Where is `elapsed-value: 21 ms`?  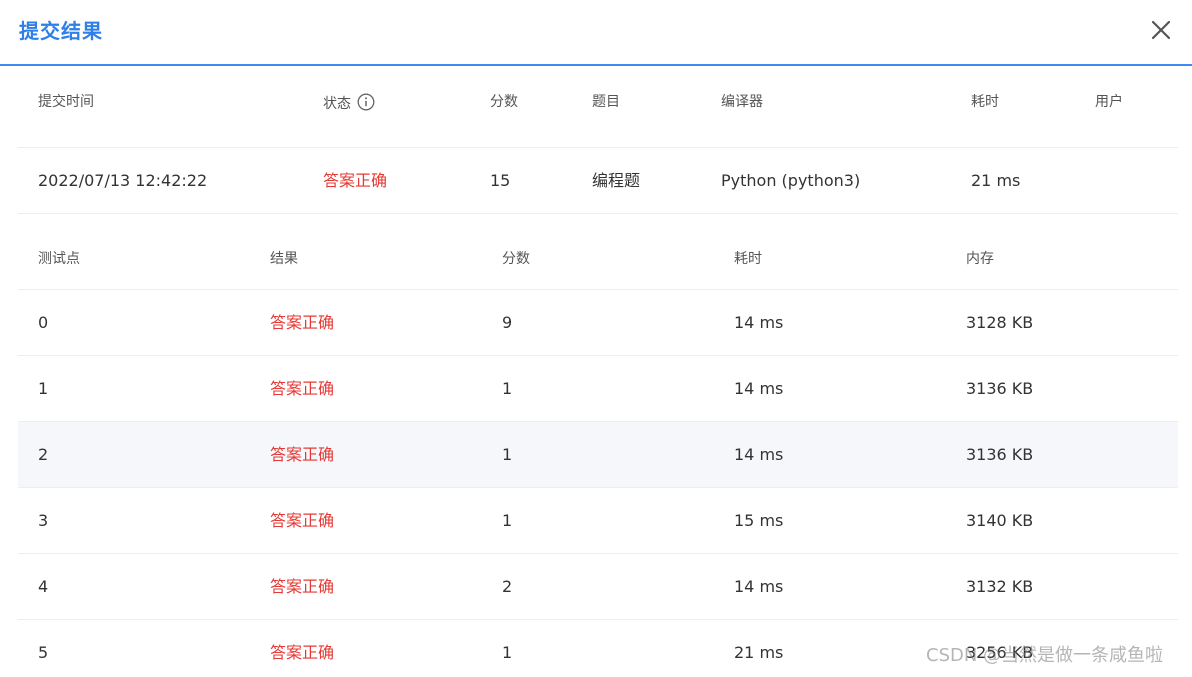
elapsed-value: 21 ms is located at coordinates (996, 180).